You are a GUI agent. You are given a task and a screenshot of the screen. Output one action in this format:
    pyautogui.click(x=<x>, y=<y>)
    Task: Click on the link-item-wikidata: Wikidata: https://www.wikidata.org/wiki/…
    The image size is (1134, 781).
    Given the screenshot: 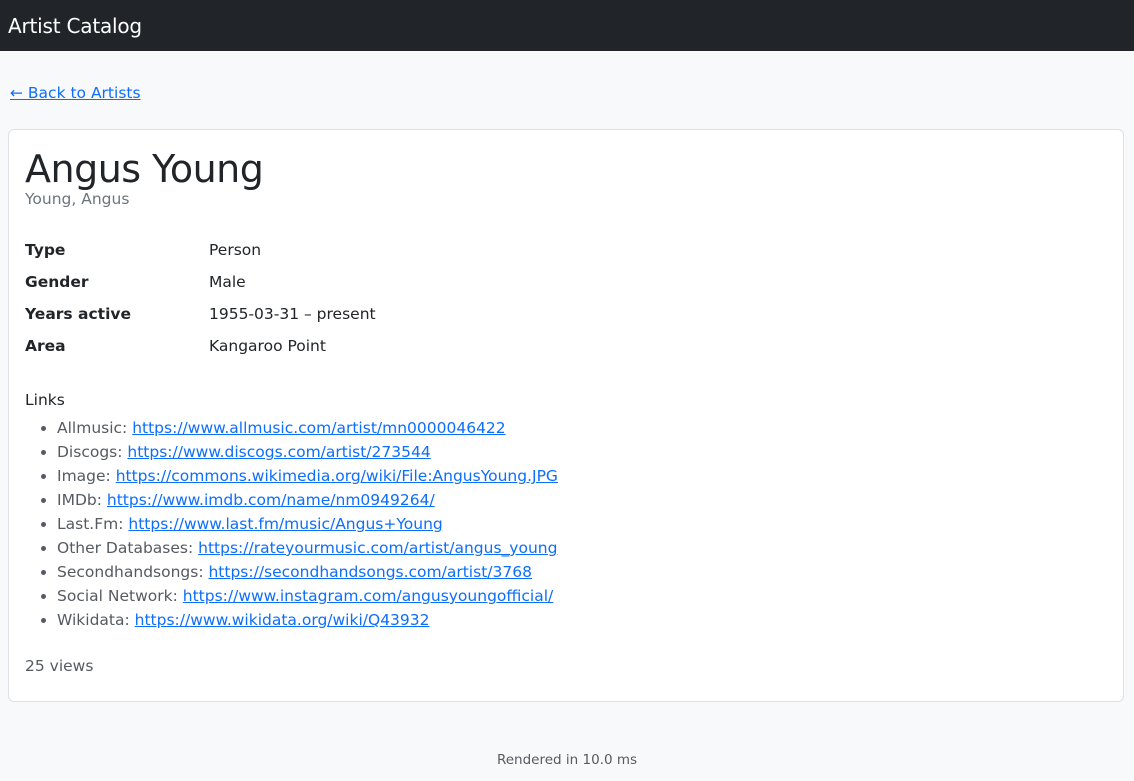 What is the action you would take?
    pyautogui.click(x=582, y=620)
    